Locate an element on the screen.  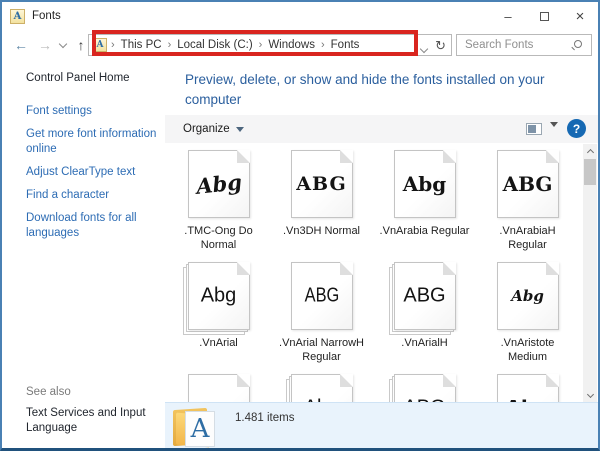
forward-icon: → is located at coordinates (45, 45).